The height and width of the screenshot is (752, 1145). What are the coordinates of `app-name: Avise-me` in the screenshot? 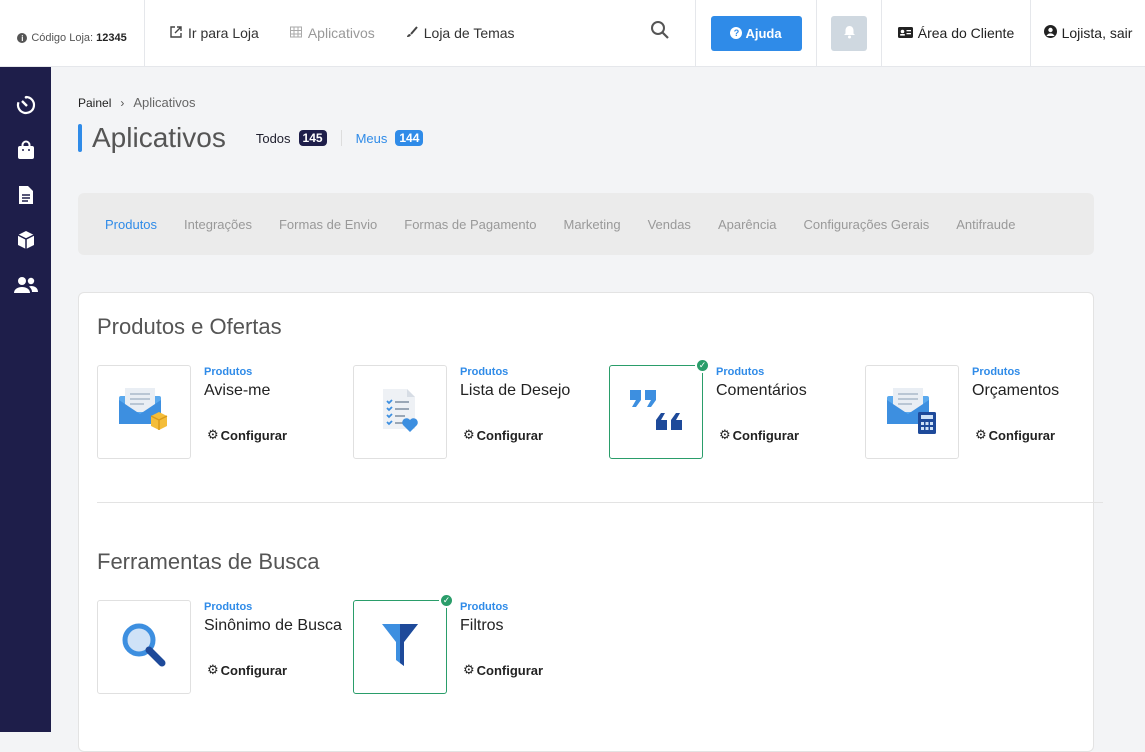 It's located at (237, 390).